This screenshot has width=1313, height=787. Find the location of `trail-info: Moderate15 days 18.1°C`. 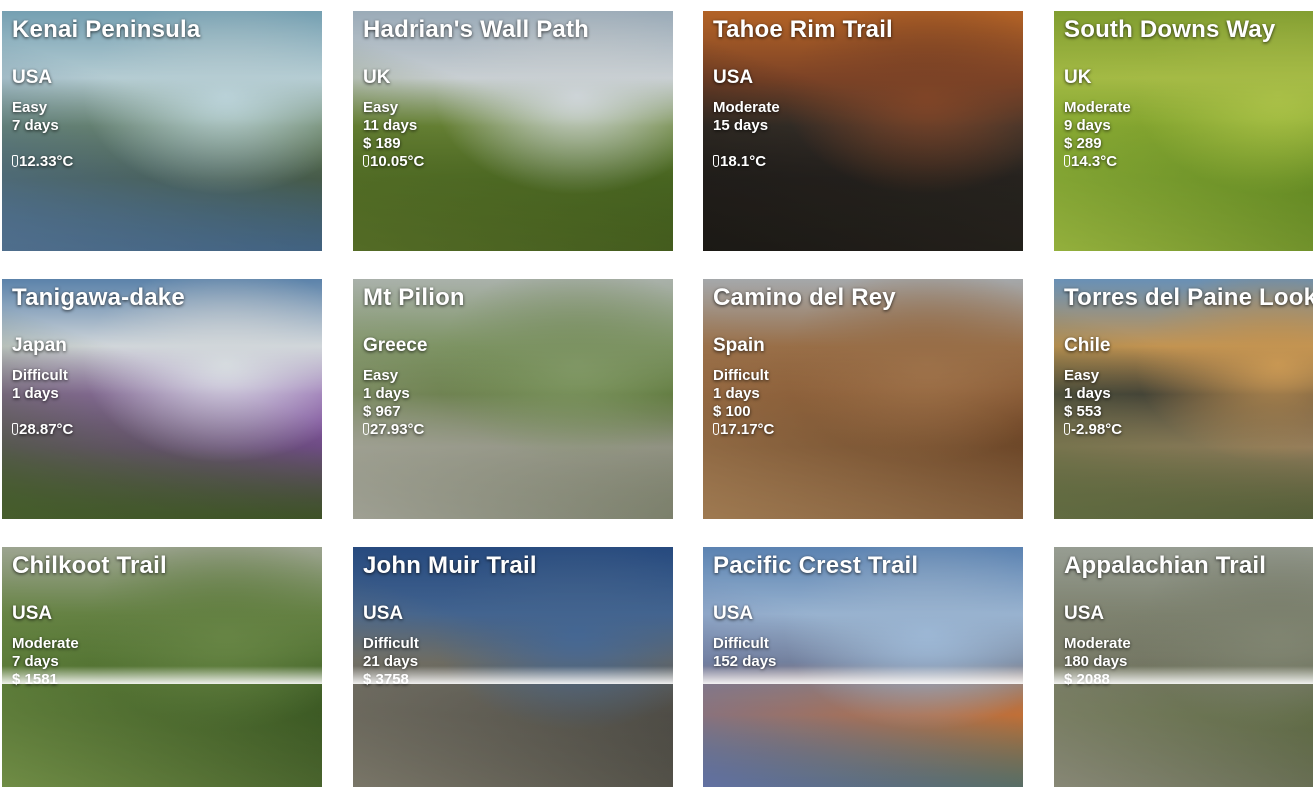

trail-info: Moderate15 days 18.1°C is located at coordinates (746, 135).